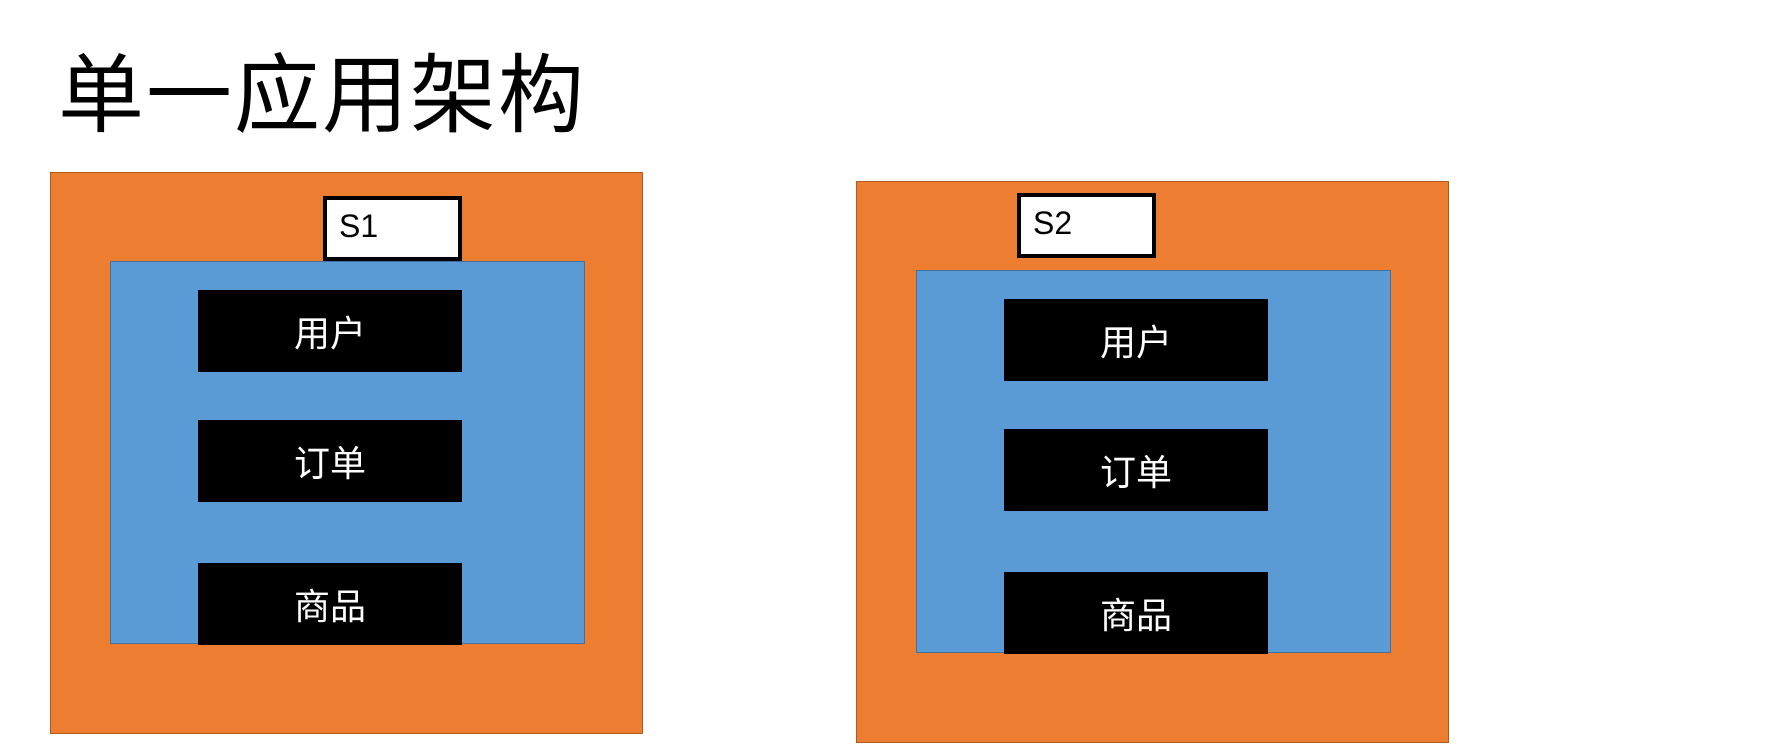  I want to click on server-label-s2: S2, so click(1086, 225).